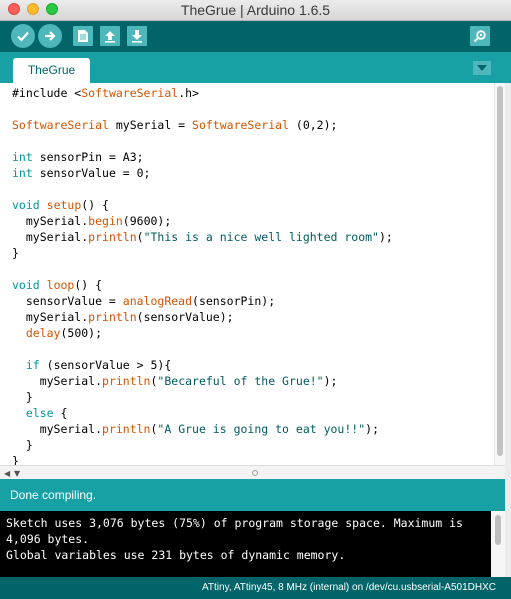  I want to click on tab-bar: TheGrue, so click(255, 67).